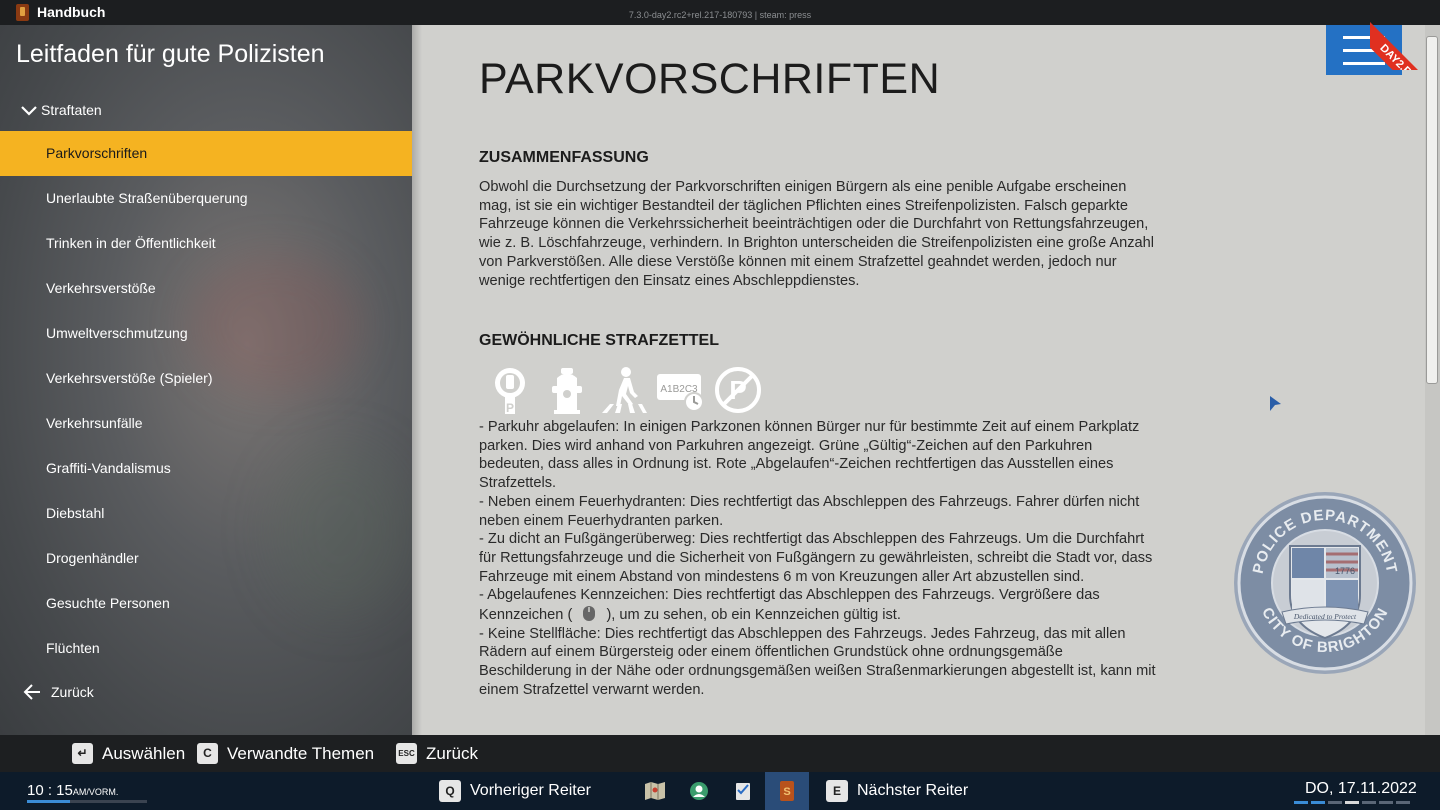  I want to click on svg-text: 76, so click(1350, 571).